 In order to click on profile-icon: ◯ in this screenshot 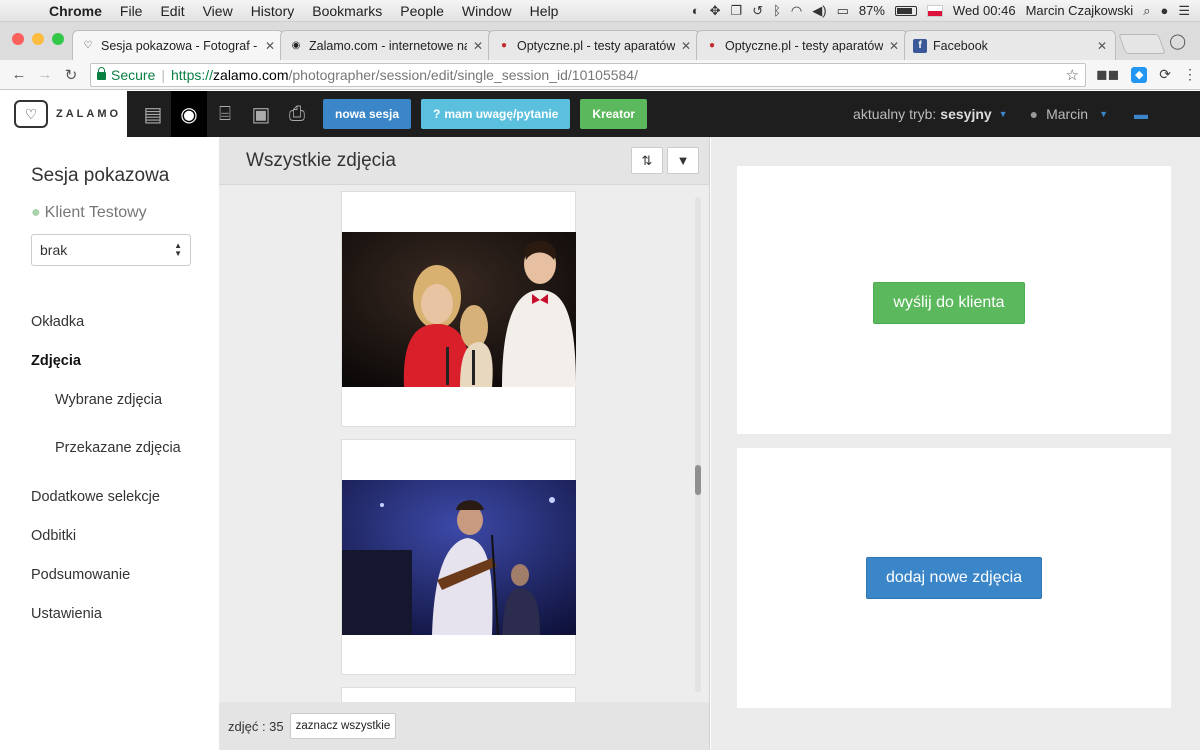, I will do `click(1177, 41)`.